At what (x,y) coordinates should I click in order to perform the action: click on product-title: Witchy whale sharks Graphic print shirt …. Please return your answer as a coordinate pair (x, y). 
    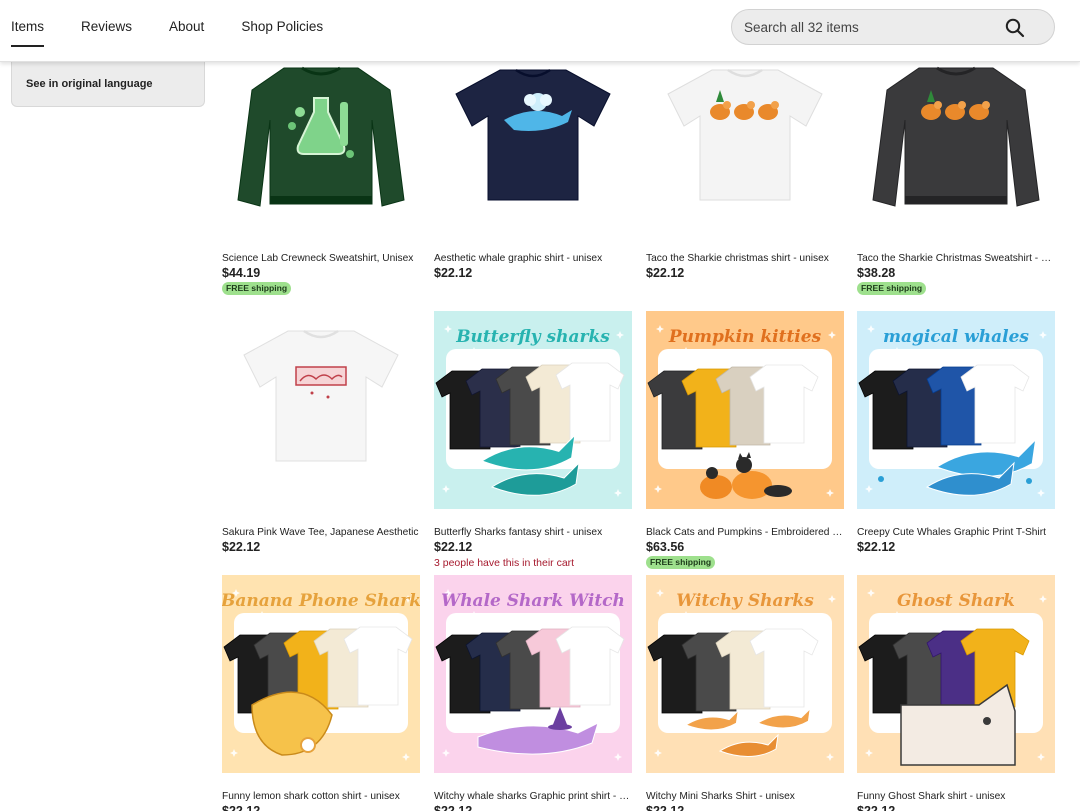
    Looking at the image, I should click on (533, 796).